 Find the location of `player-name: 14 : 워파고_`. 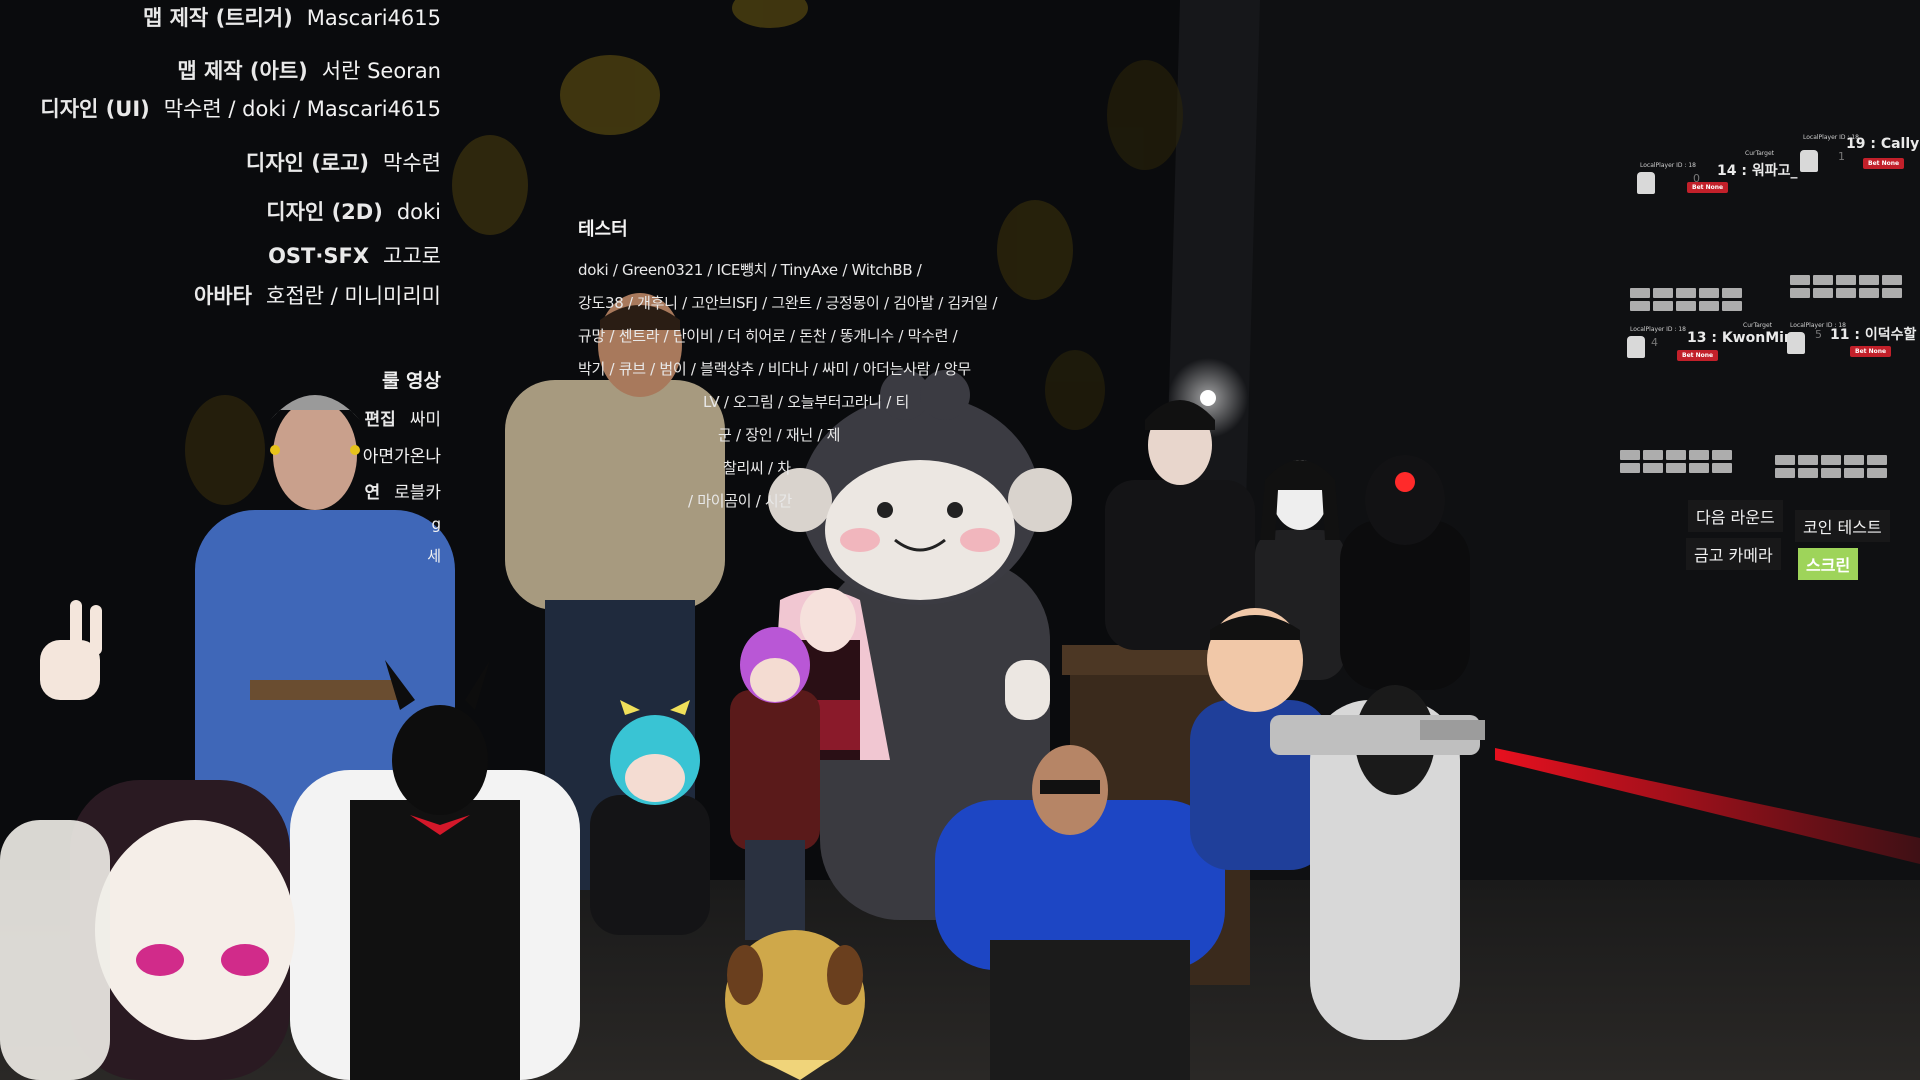

player-name: 14 : 워파고_ is located at coordinates (1757, 171).